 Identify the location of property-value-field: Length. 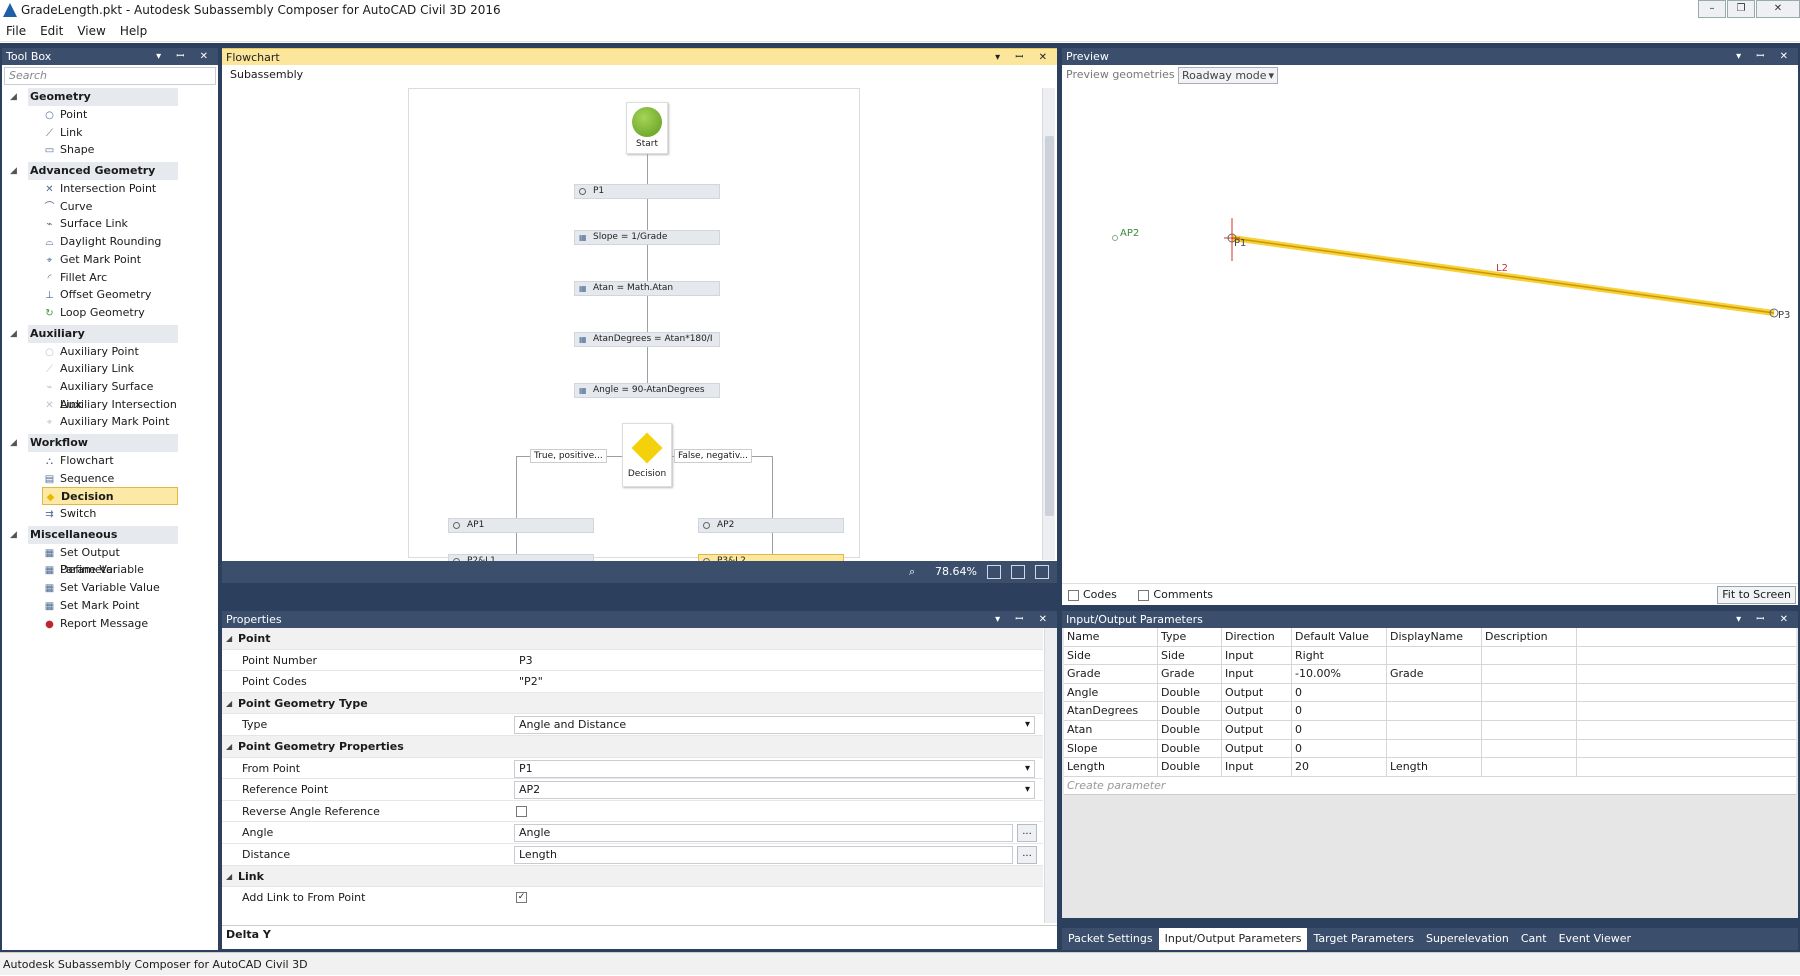
(763, 854).